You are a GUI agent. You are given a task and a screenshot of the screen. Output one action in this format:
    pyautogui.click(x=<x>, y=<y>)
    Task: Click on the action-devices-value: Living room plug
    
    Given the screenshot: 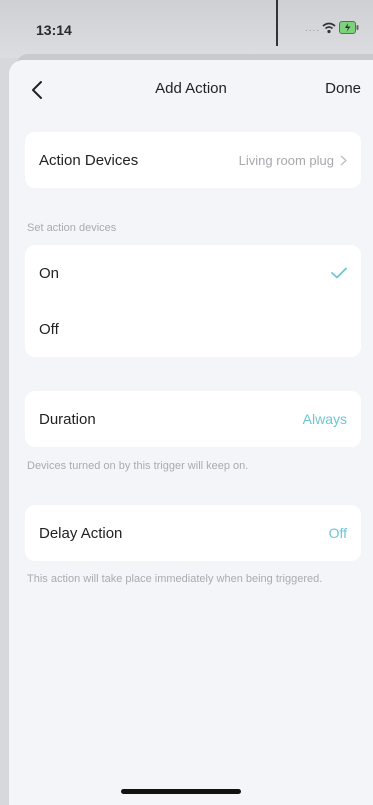 What is the action you would take?
    pyautogui.click(x=286, y=160)
    